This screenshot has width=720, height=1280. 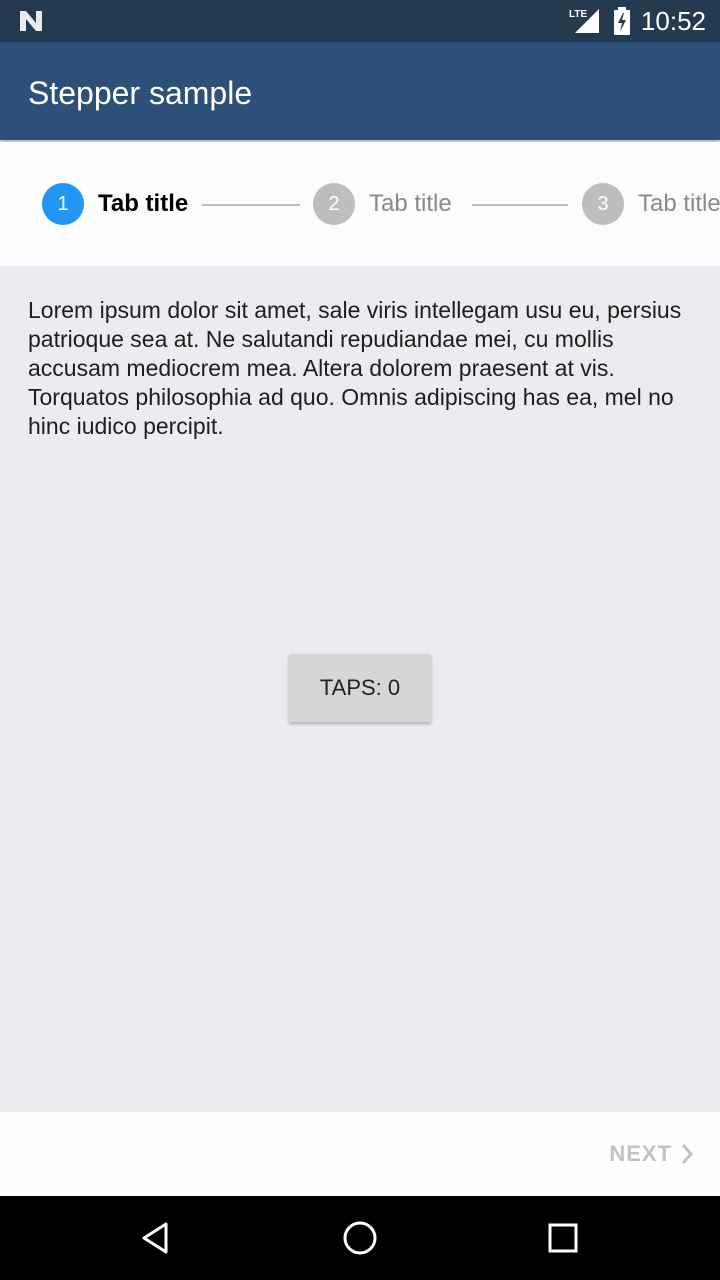 What do you see at coordinates (584, 21) in the screenshot?
I see `lte-signal-icon: LTE` at bounding box center [584, 21].